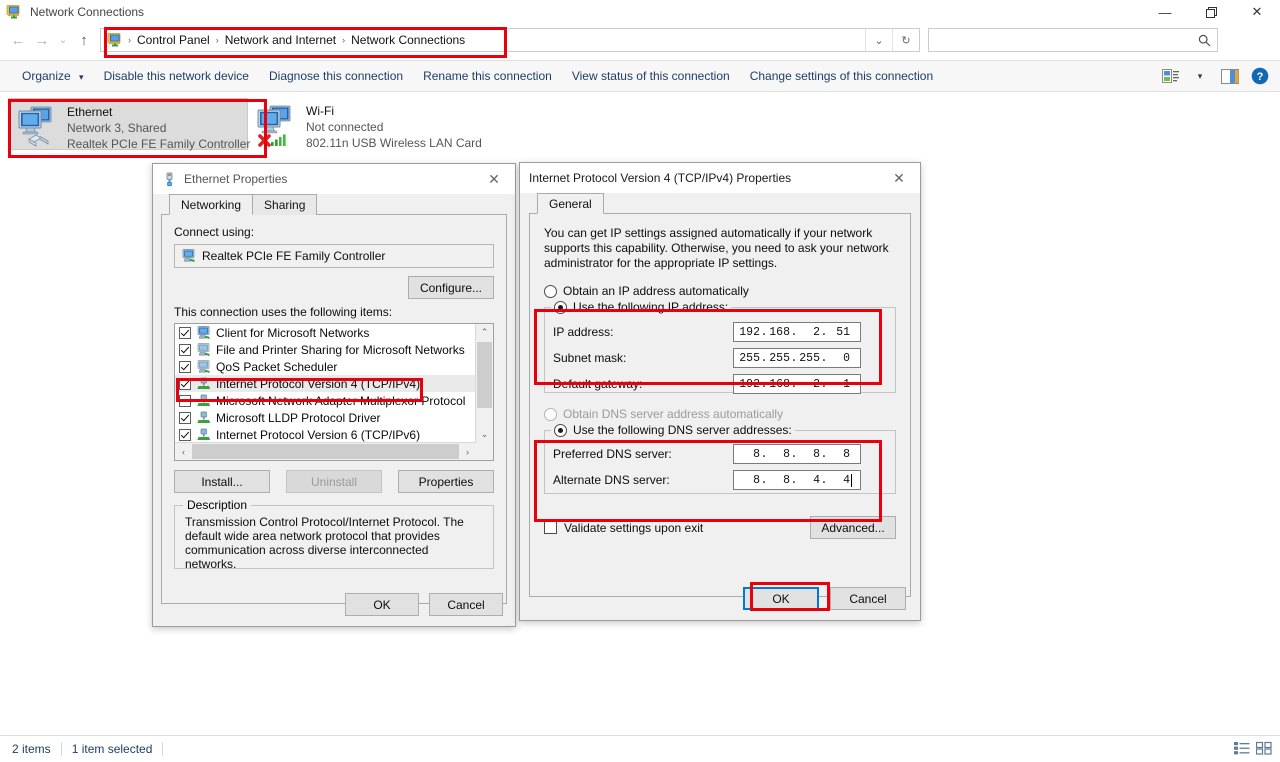 This screenshot has height=762, width=1280. I want to click on vertical-scrollbar: ⌃ ⌄, so click(484, 383).